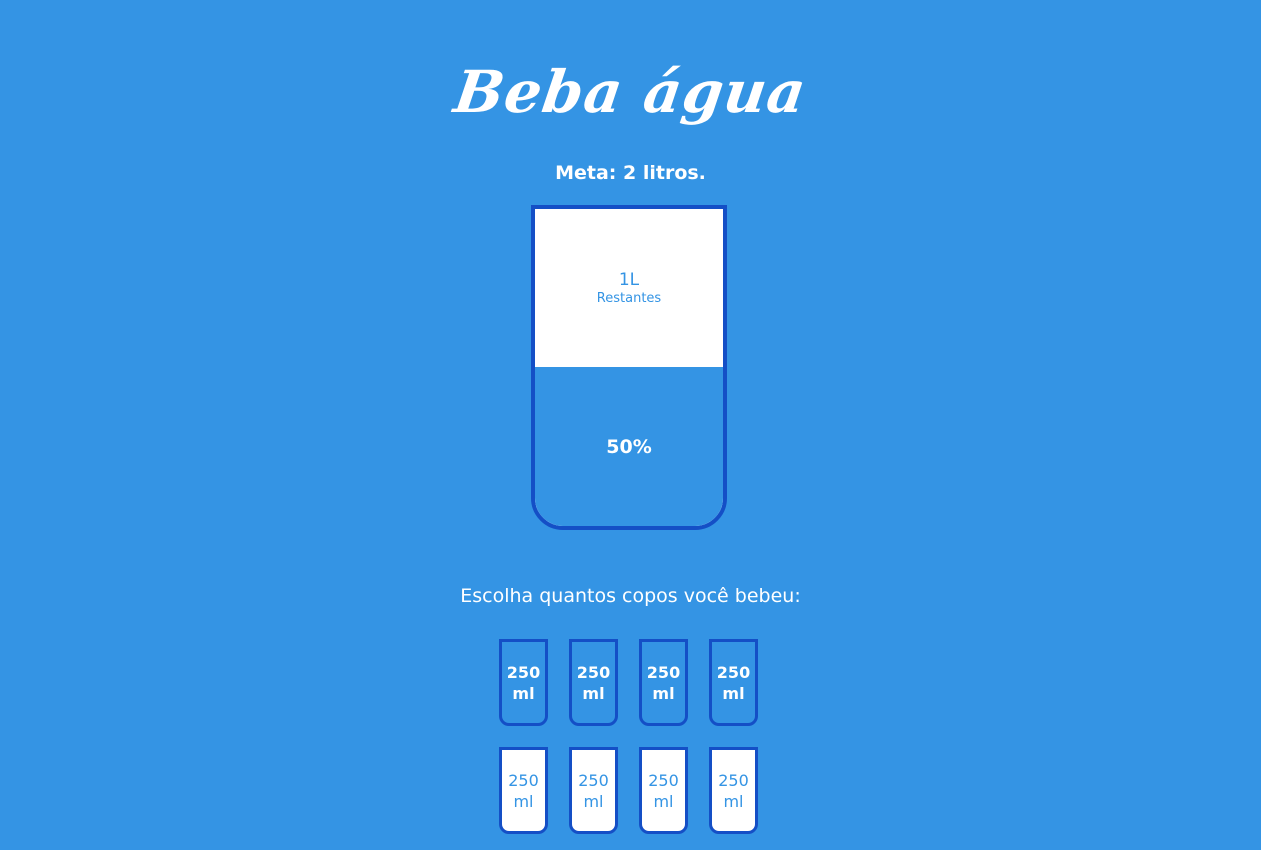  I want to click on big-cup: 1L Restantes 50%, so click(629, 367).